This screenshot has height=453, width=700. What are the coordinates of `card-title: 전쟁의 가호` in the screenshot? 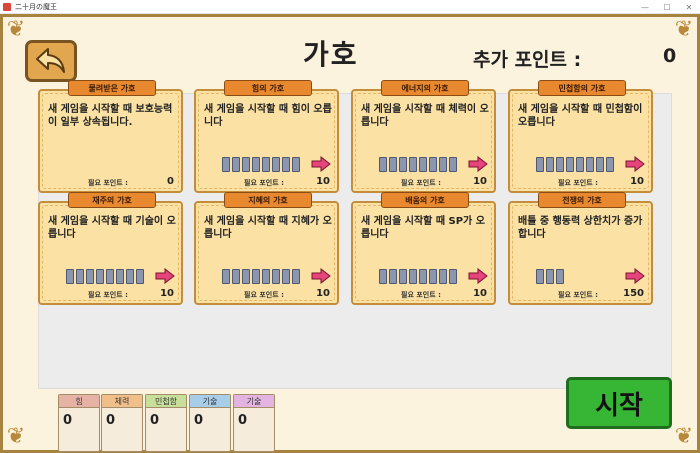 It's located at (582, 200).